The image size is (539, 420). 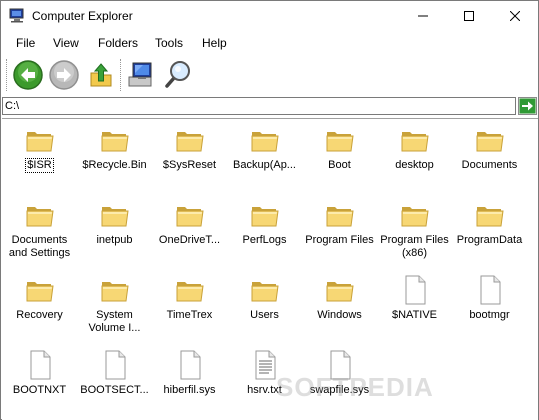 What do you see at coordinates (25, 43) in the screenshot?
I see `menu-file: File` at bounding box center [25, 43].